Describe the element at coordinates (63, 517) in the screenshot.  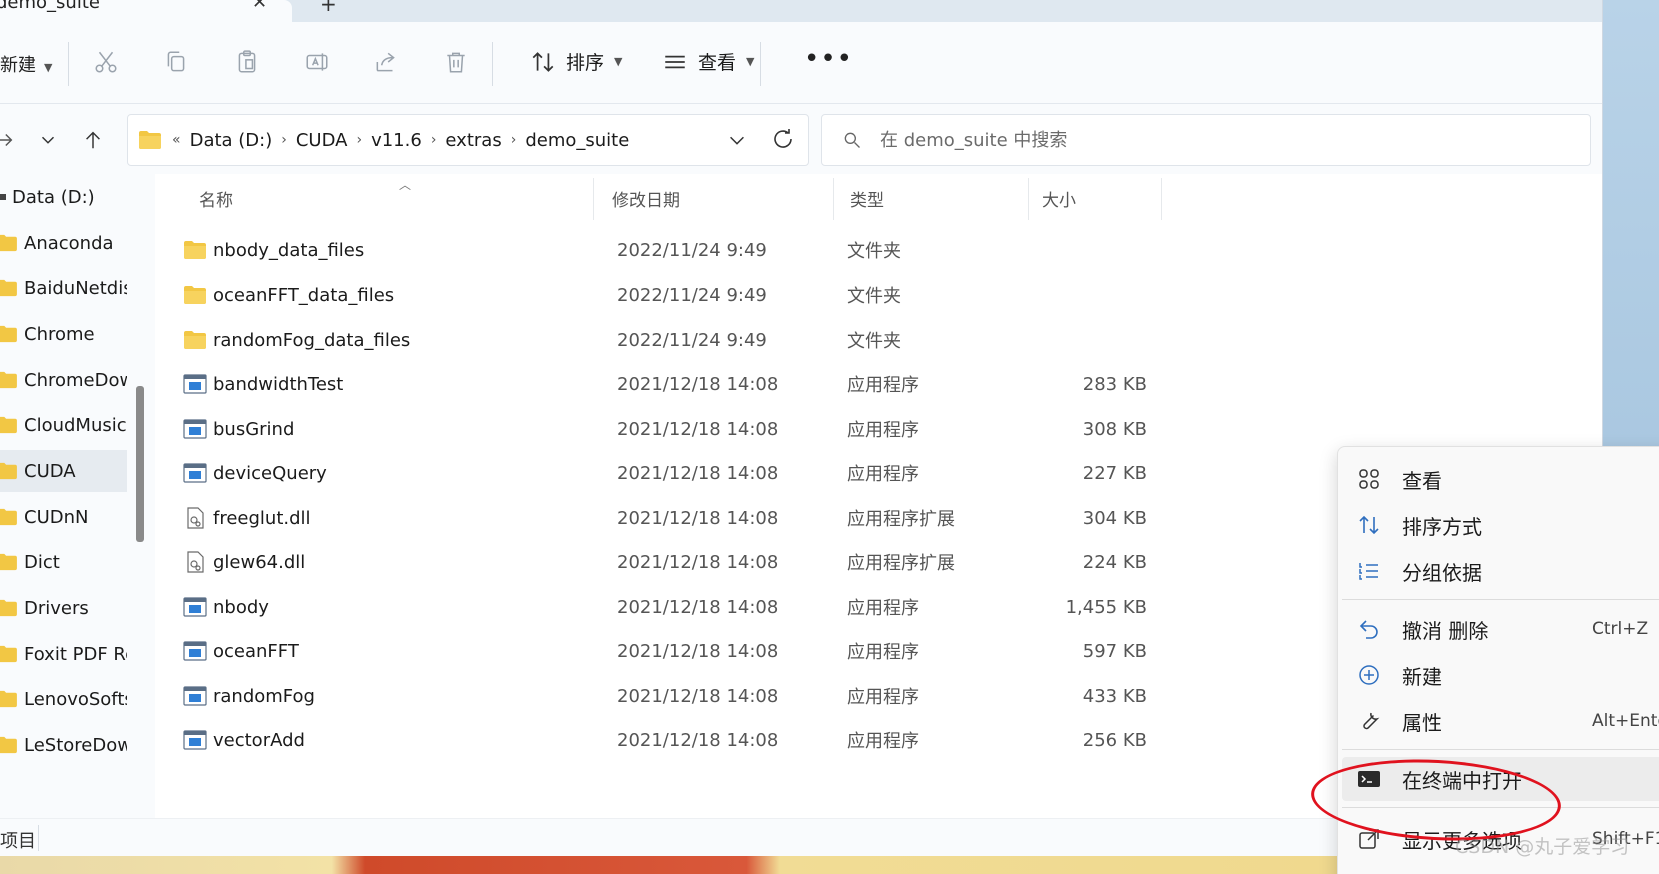
I see `nav-item-cudnn: CUDnN` at that location.